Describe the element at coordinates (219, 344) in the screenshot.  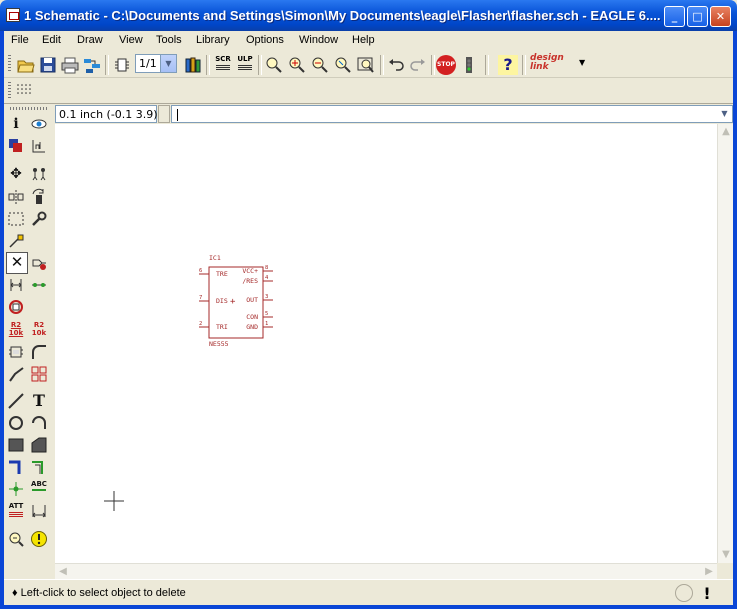
I see `ne555-part-value: NE555` at that location.